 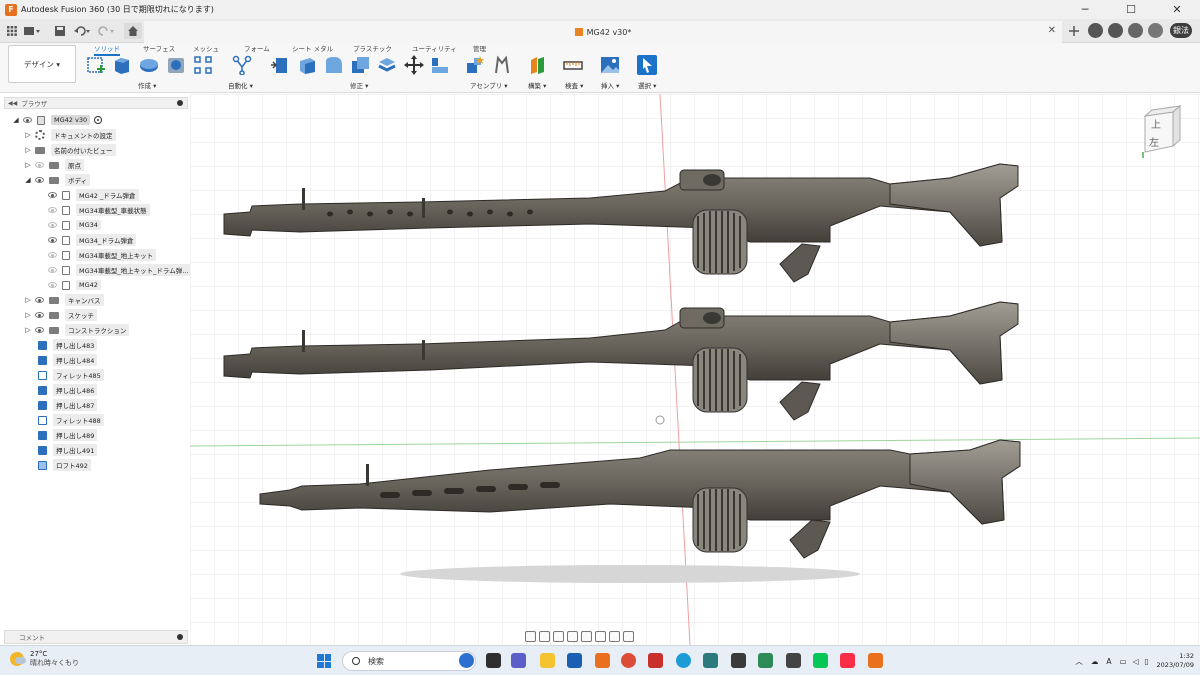 I want to click on panel-options-icon, so click(x=180, y=103).